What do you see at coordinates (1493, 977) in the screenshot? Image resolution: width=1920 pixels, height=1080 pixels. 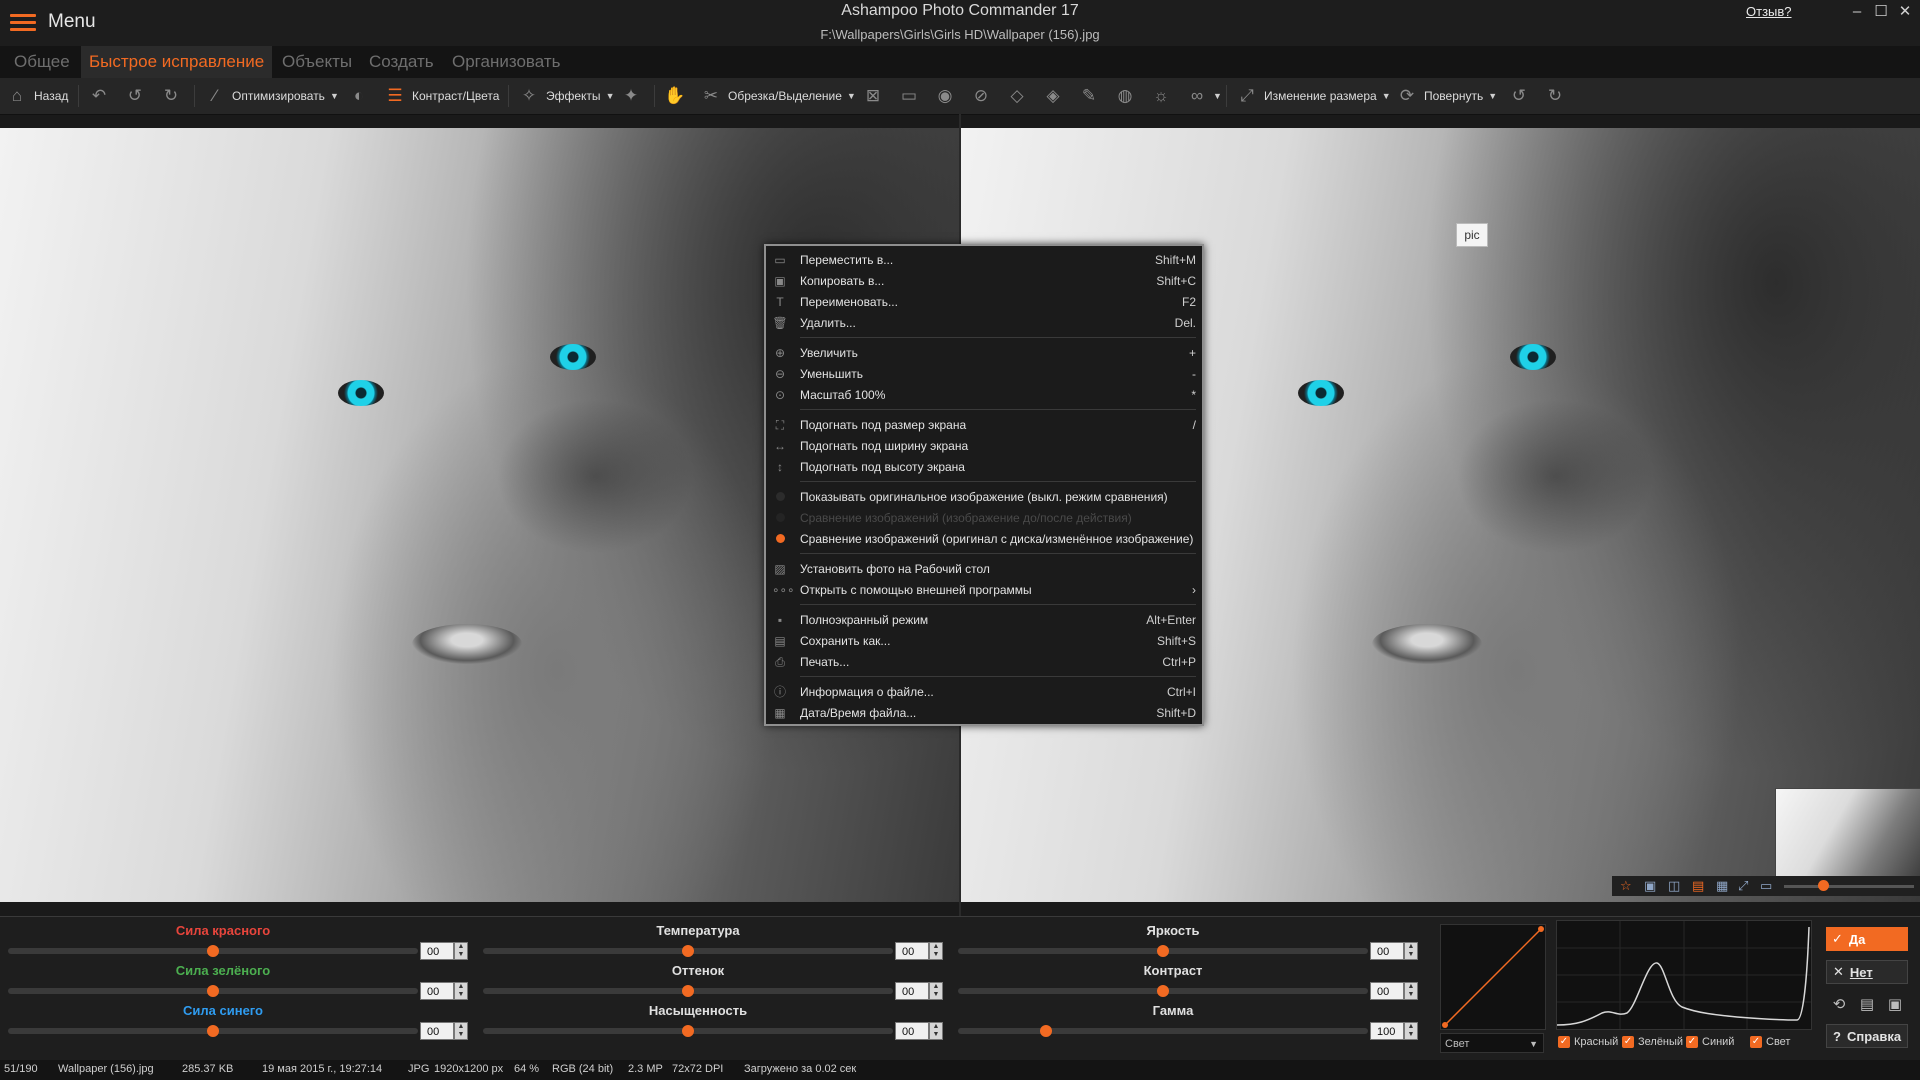 I see `tone-curve` at bounding box center [1493, 977].